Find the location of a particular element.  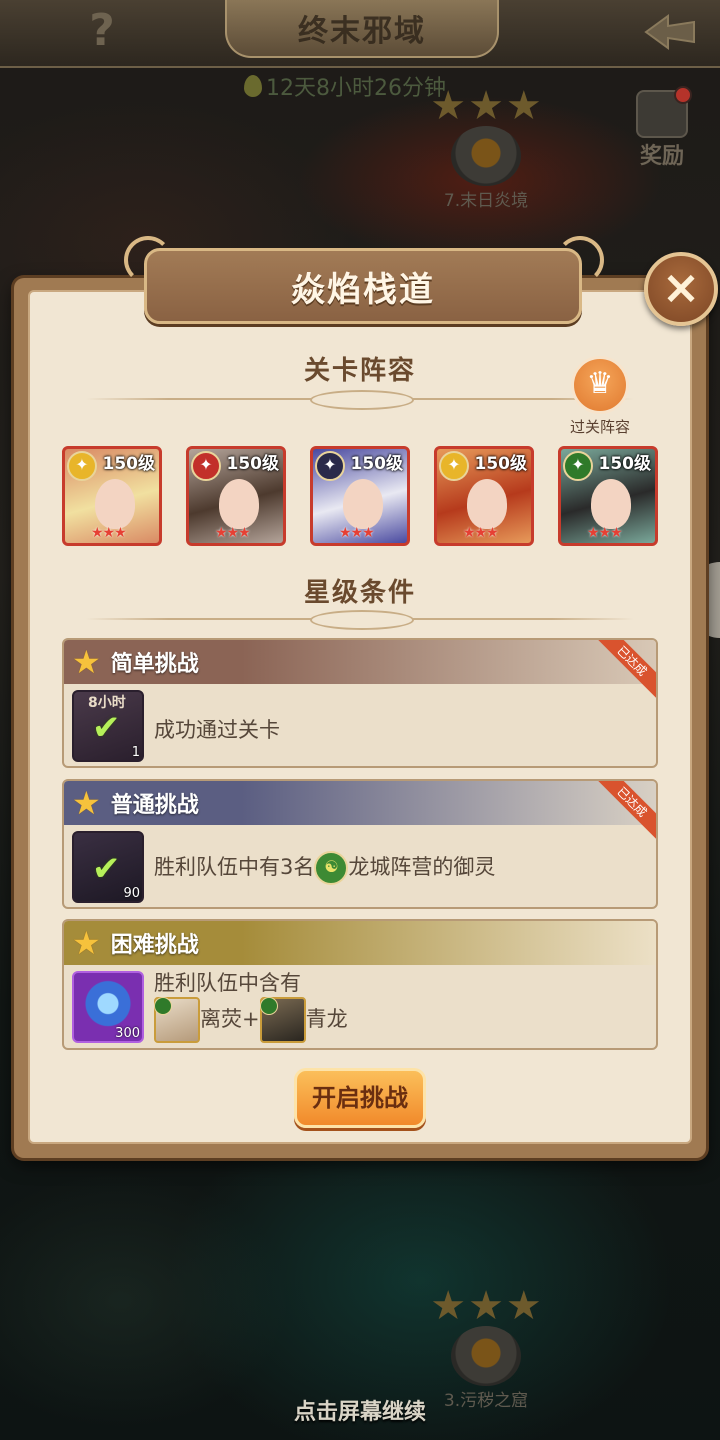

challenge-header: ★ 简单挑战 is located at coordinates (360, 662).